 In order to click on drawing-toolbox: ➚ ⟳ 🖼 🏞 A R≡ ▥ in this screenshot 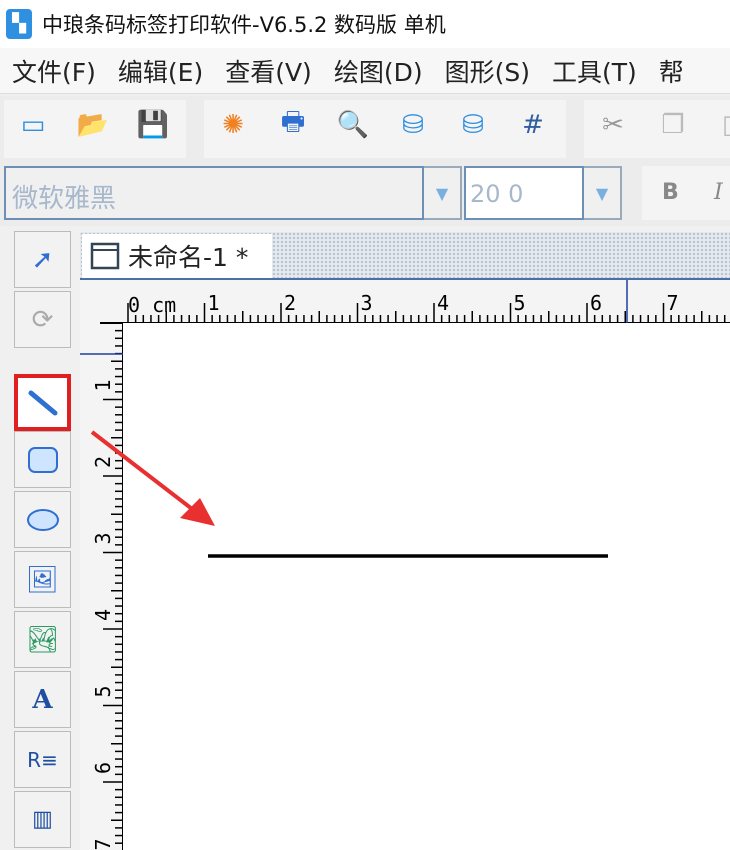, I will do `click(40, 539)`.